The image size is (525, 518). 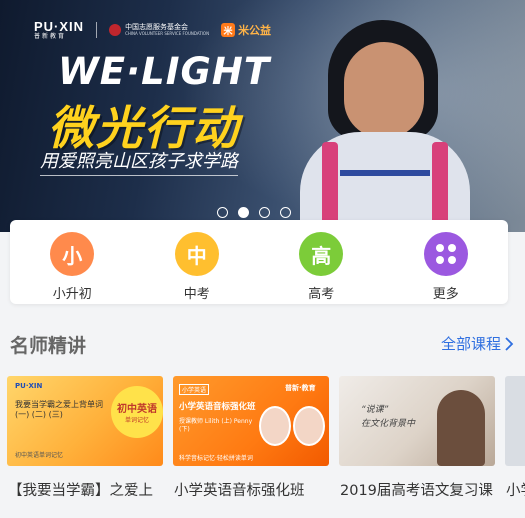 What do you see at coordinates (243, 212) in the screenshot?
I see `carousel-dot-active` at bounding box center [243, 212].